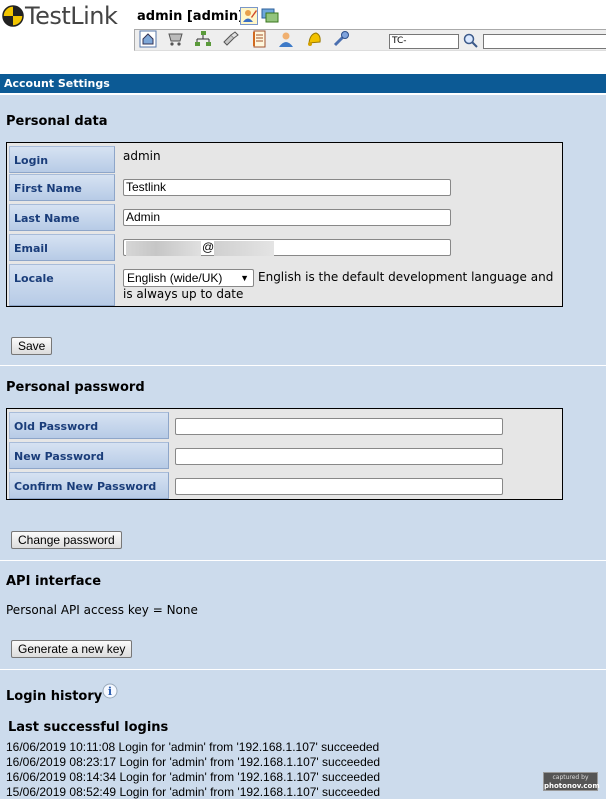  Describe the element at coordinates (249, 16) in the screenshot. I see `edit-profile-icon` at that location.